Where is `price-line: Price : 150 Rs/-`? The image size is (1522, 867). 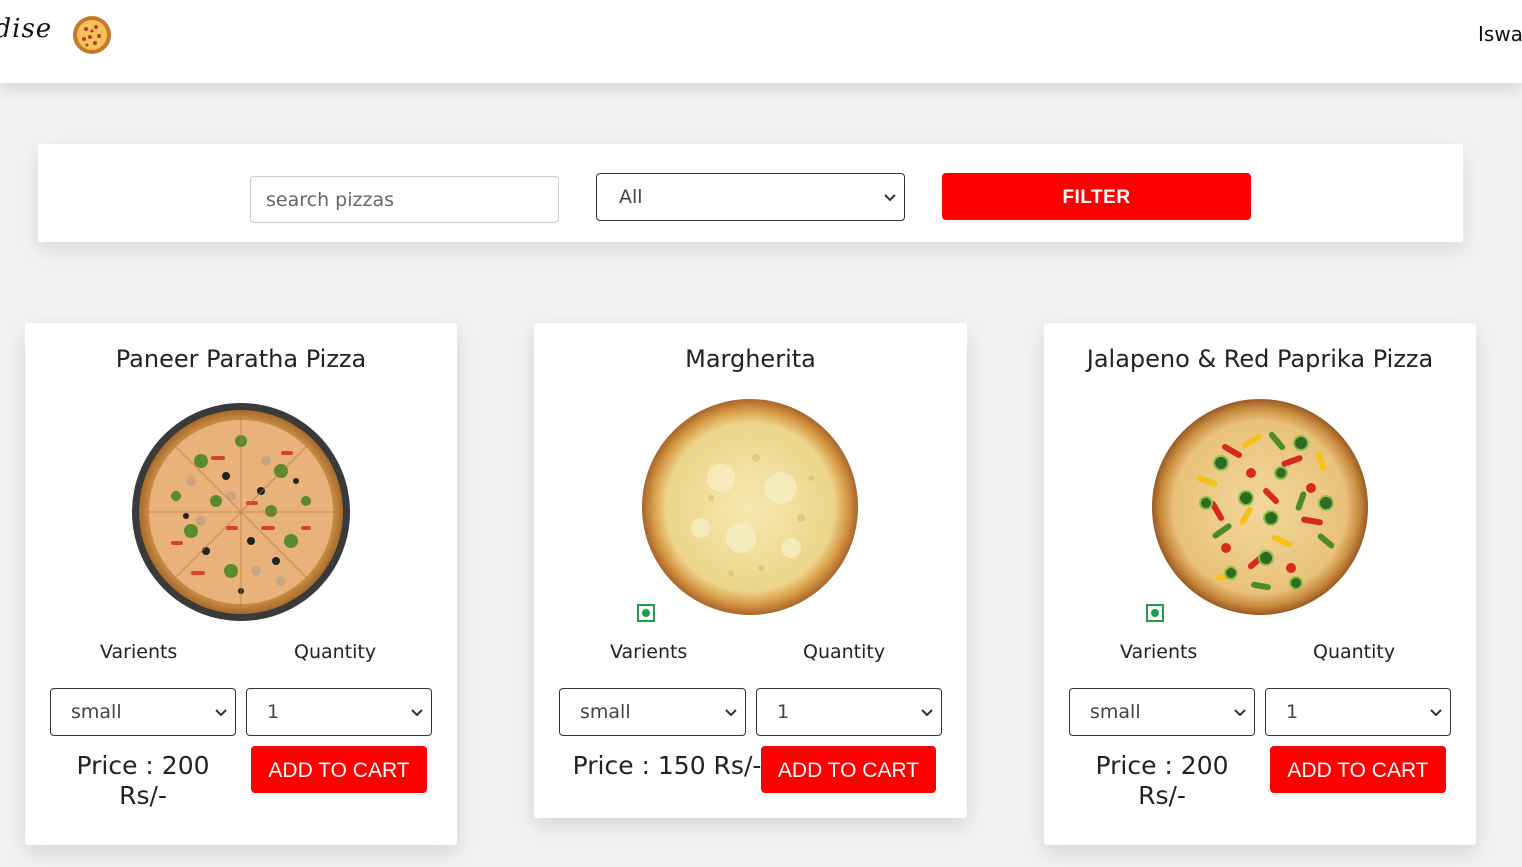 price-line: Price : 150 Rs/- is located at coordinates (667, 765).